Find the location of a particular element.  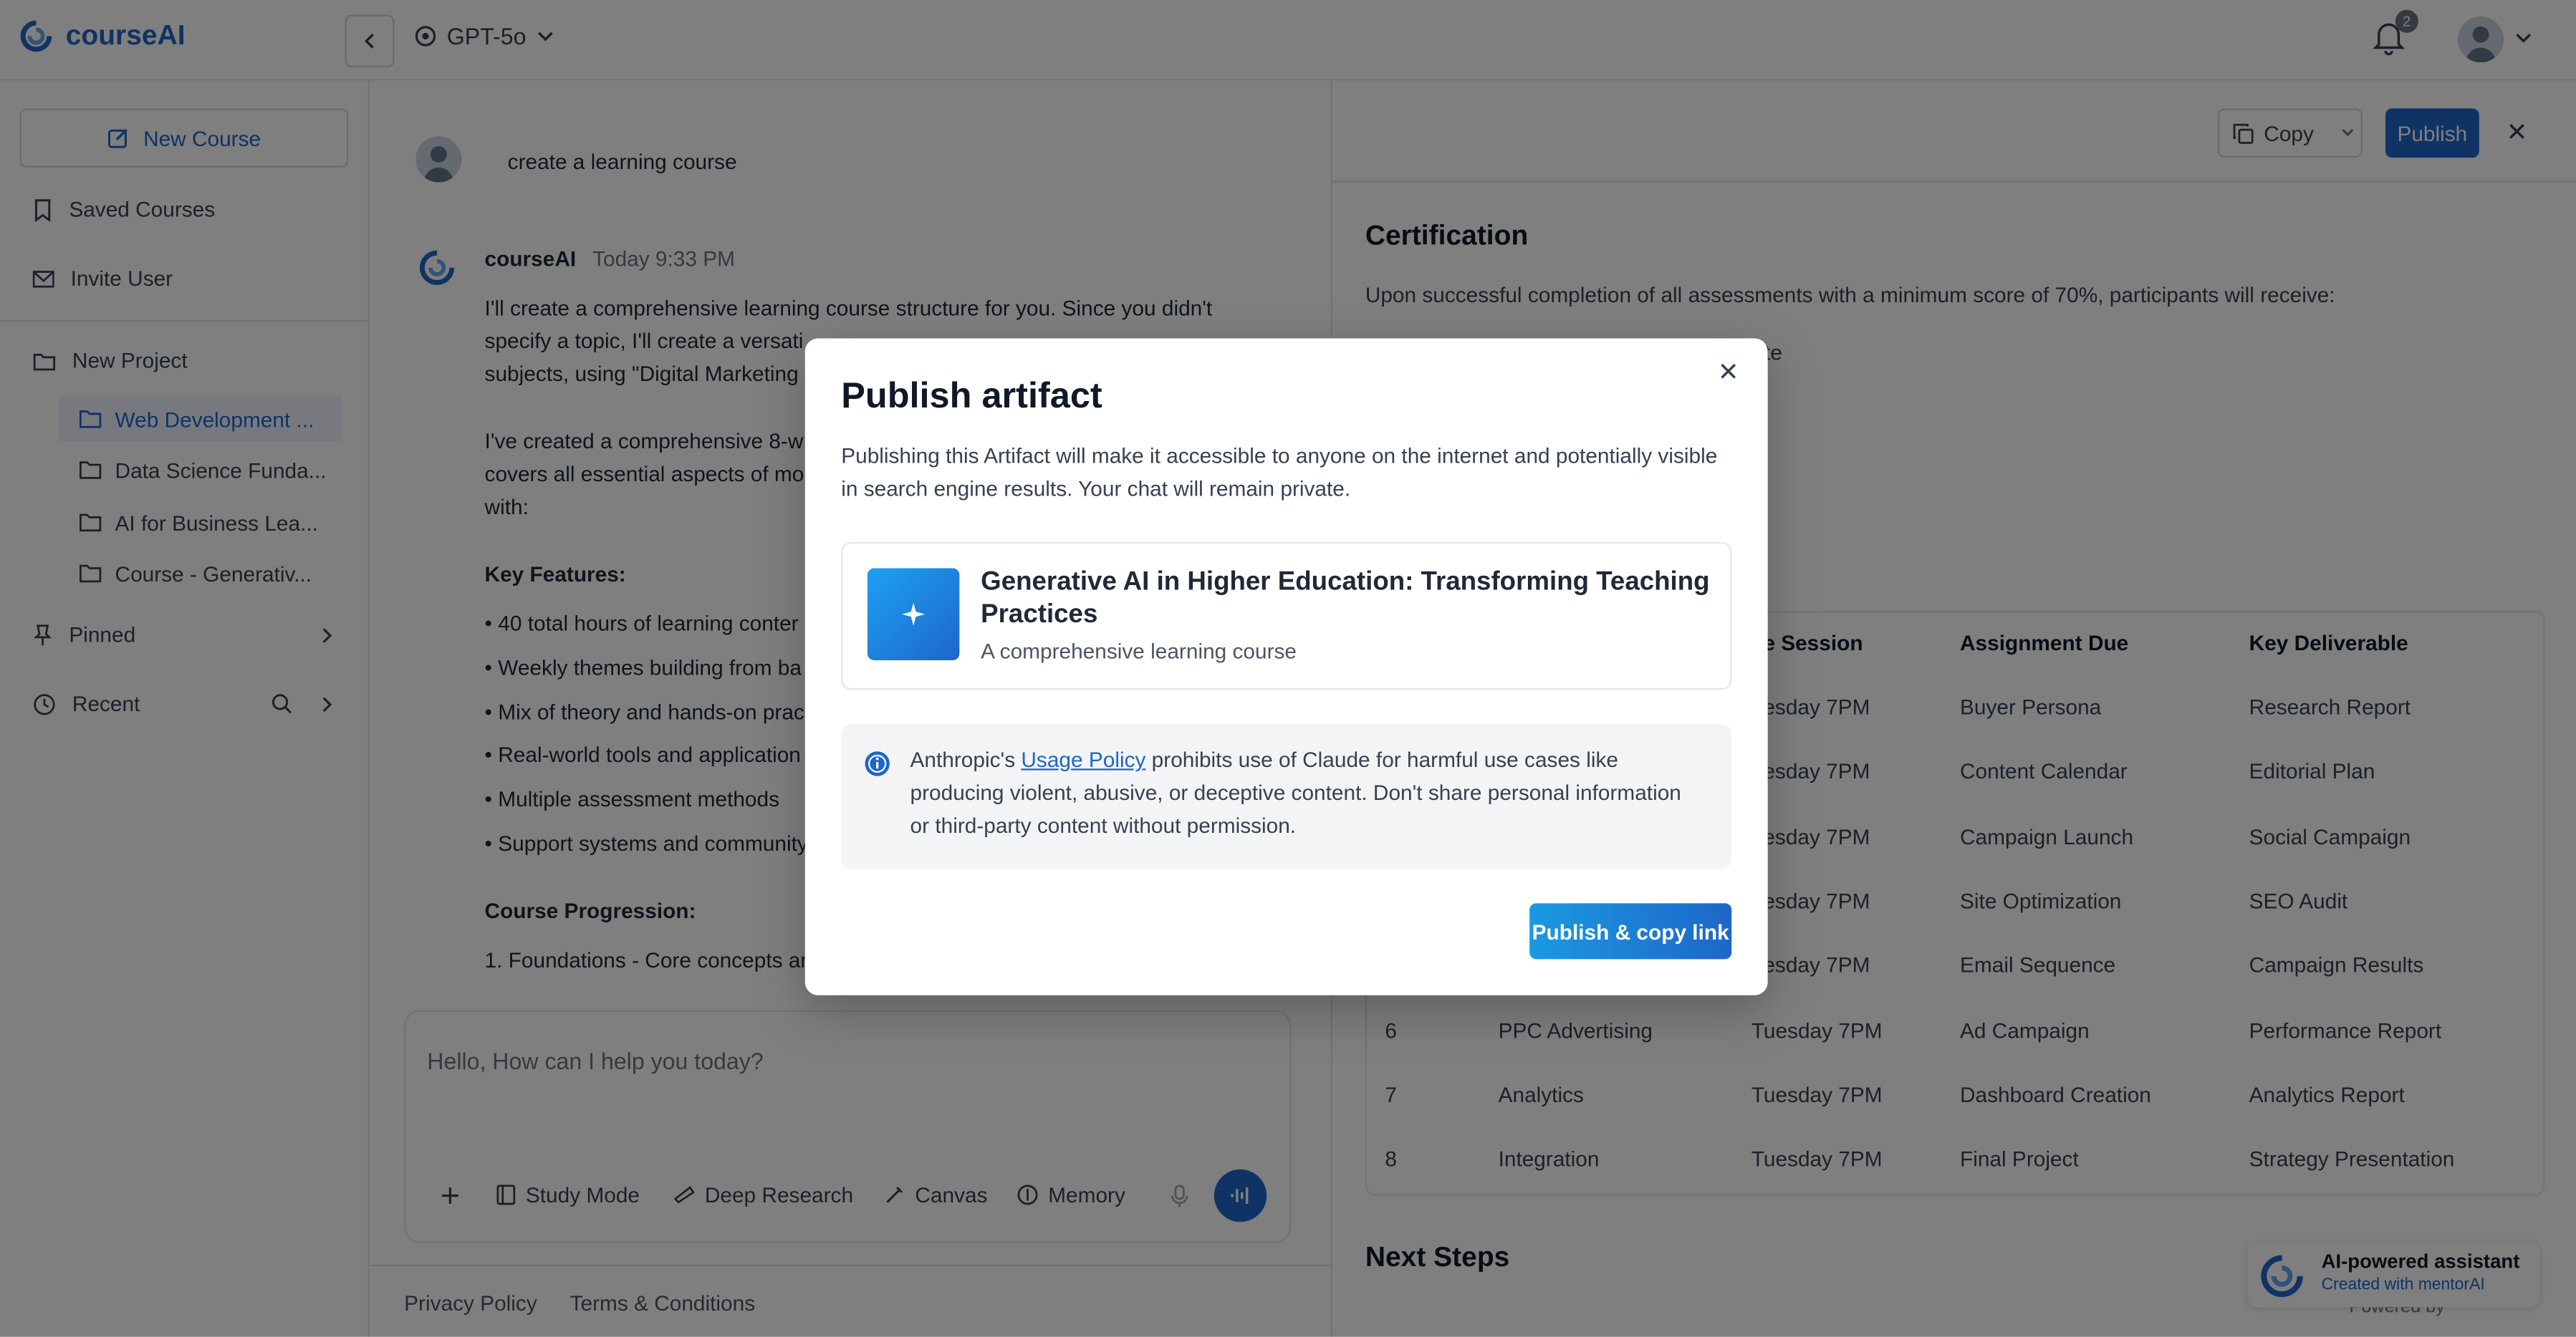

artifact-subtitle: A comprehensive learning course is located at coordinates (1139, 651).